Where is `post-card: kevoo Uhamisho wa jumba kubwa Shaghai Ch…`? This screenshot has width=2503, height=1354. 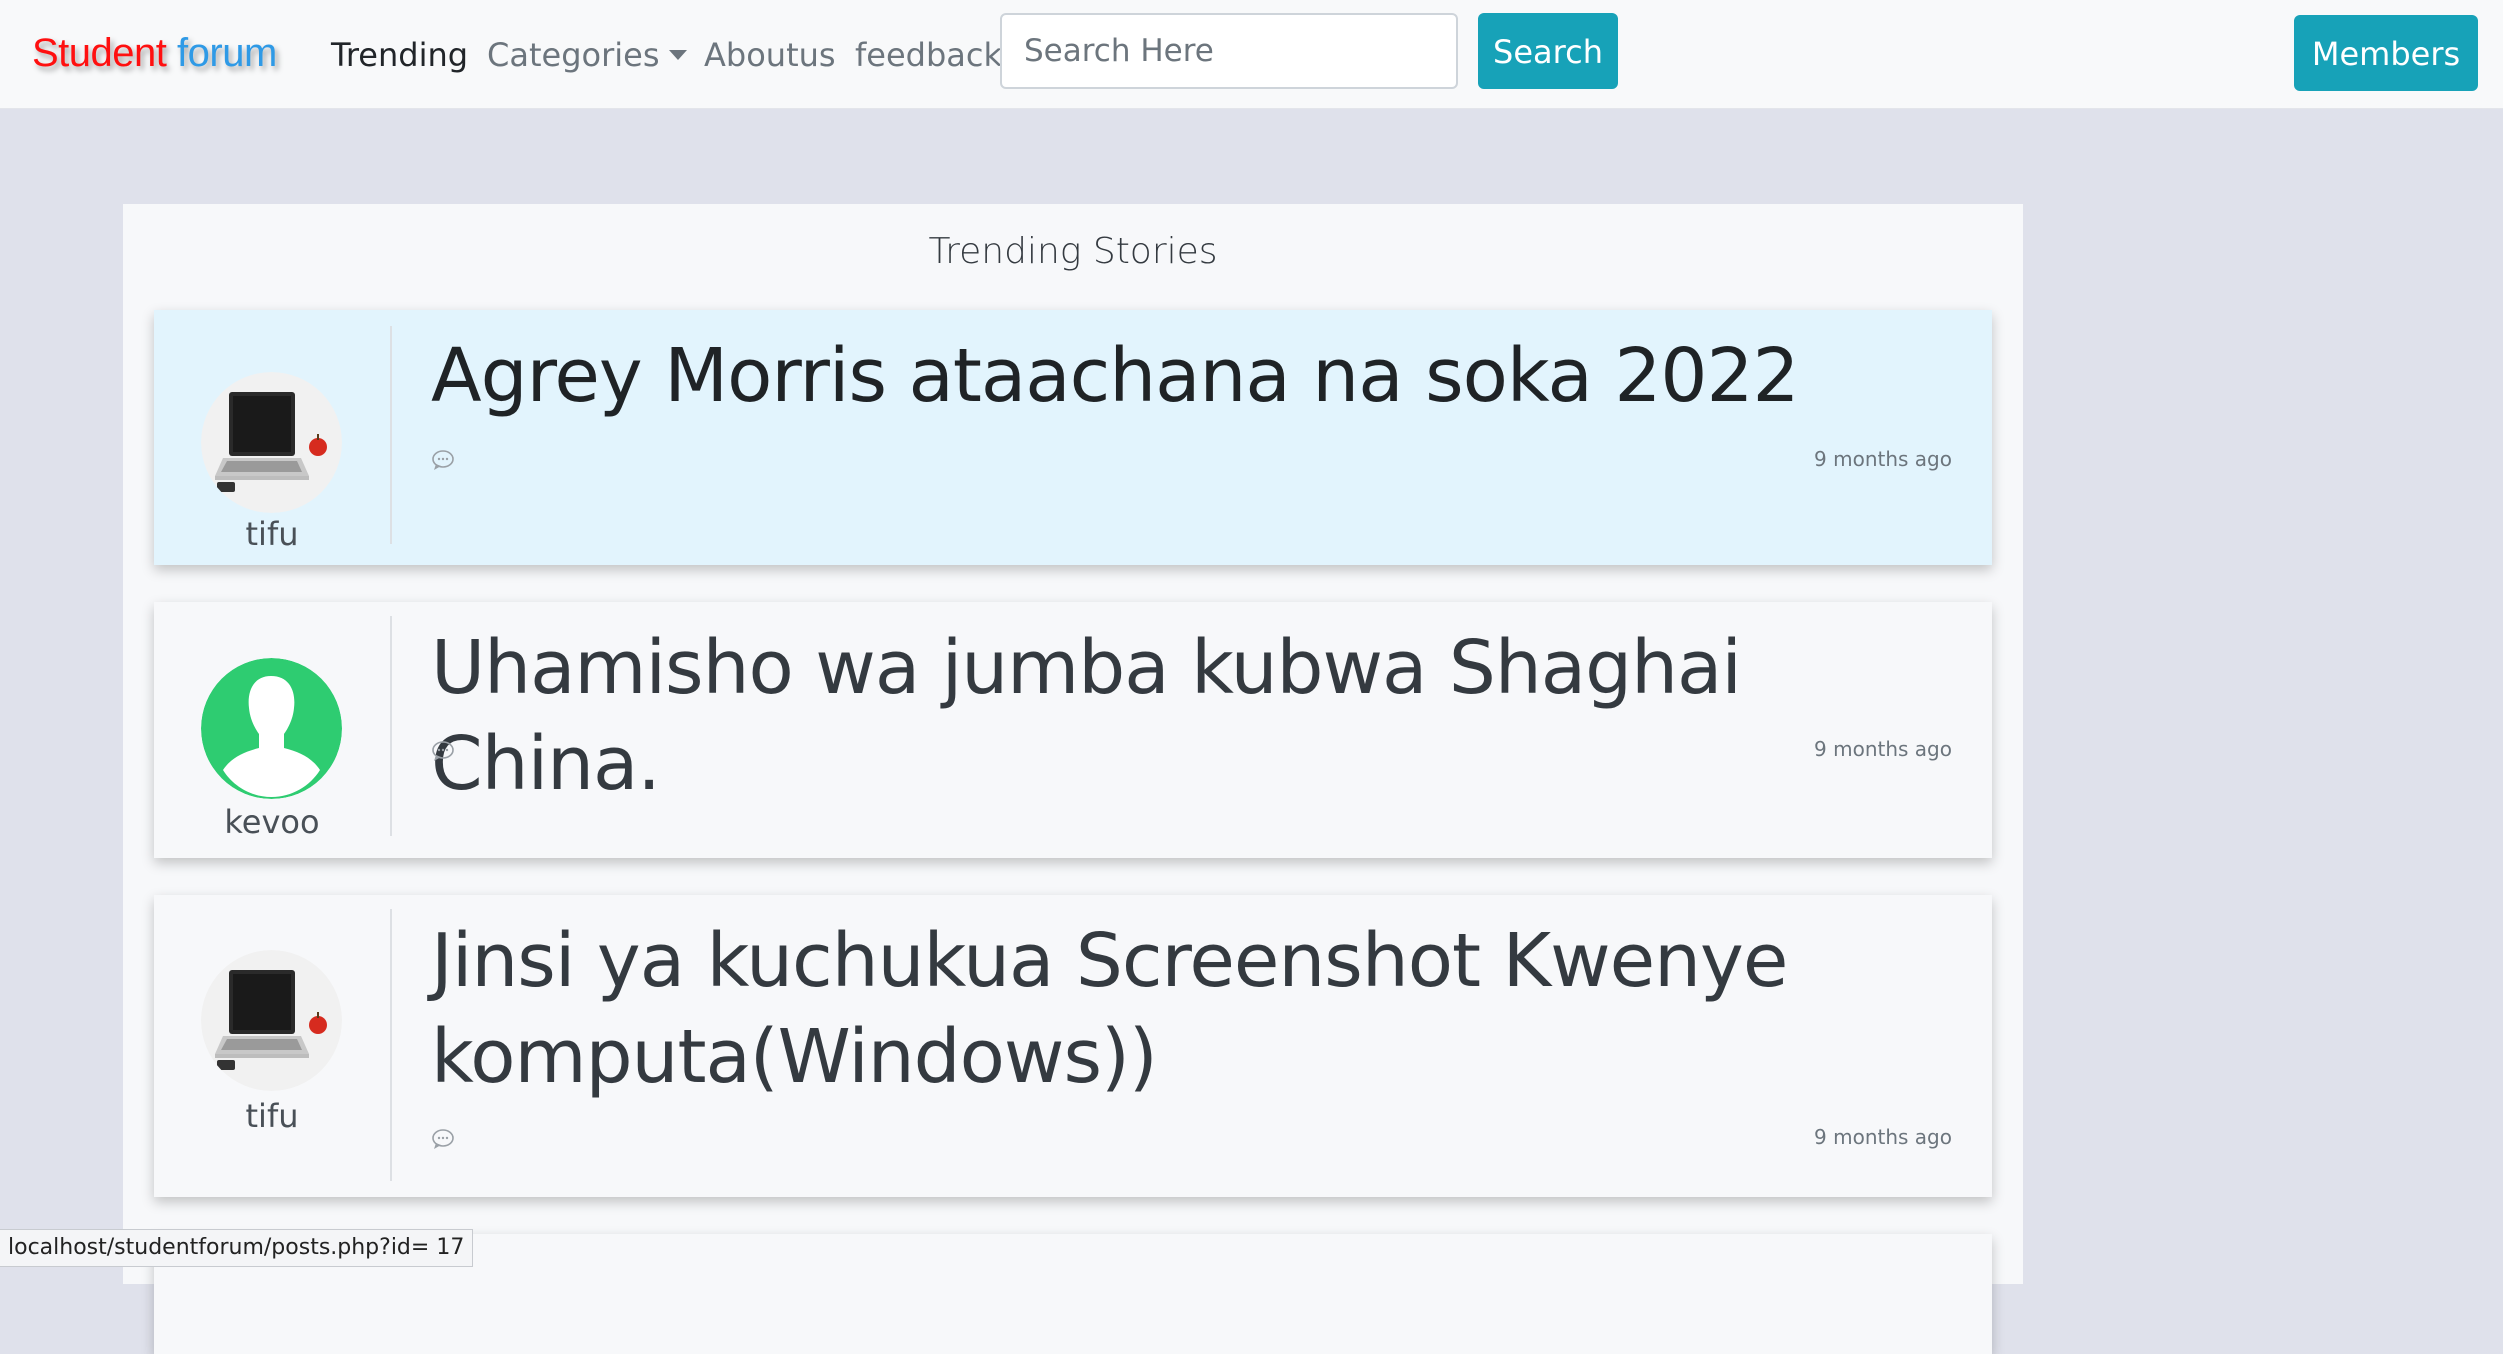 post-card: kevoo Uhamisho wa jumba kubwa Shaghai Ch… is located at coordinates (1073, 730).